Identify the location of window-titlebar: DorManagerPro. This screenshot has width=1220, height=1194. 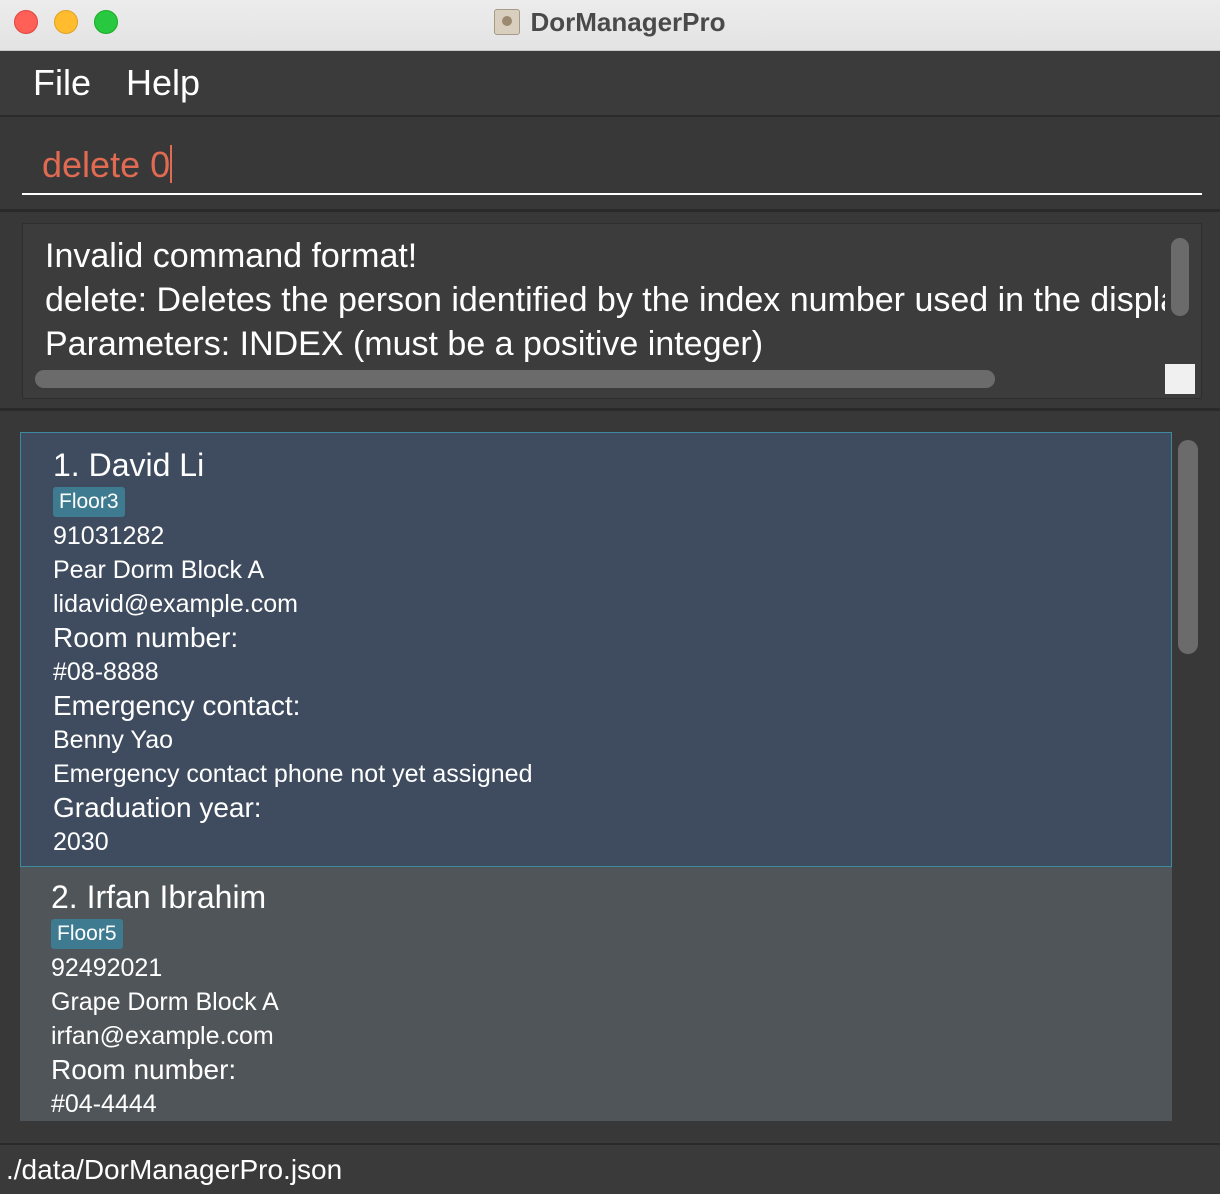
(610, 25).